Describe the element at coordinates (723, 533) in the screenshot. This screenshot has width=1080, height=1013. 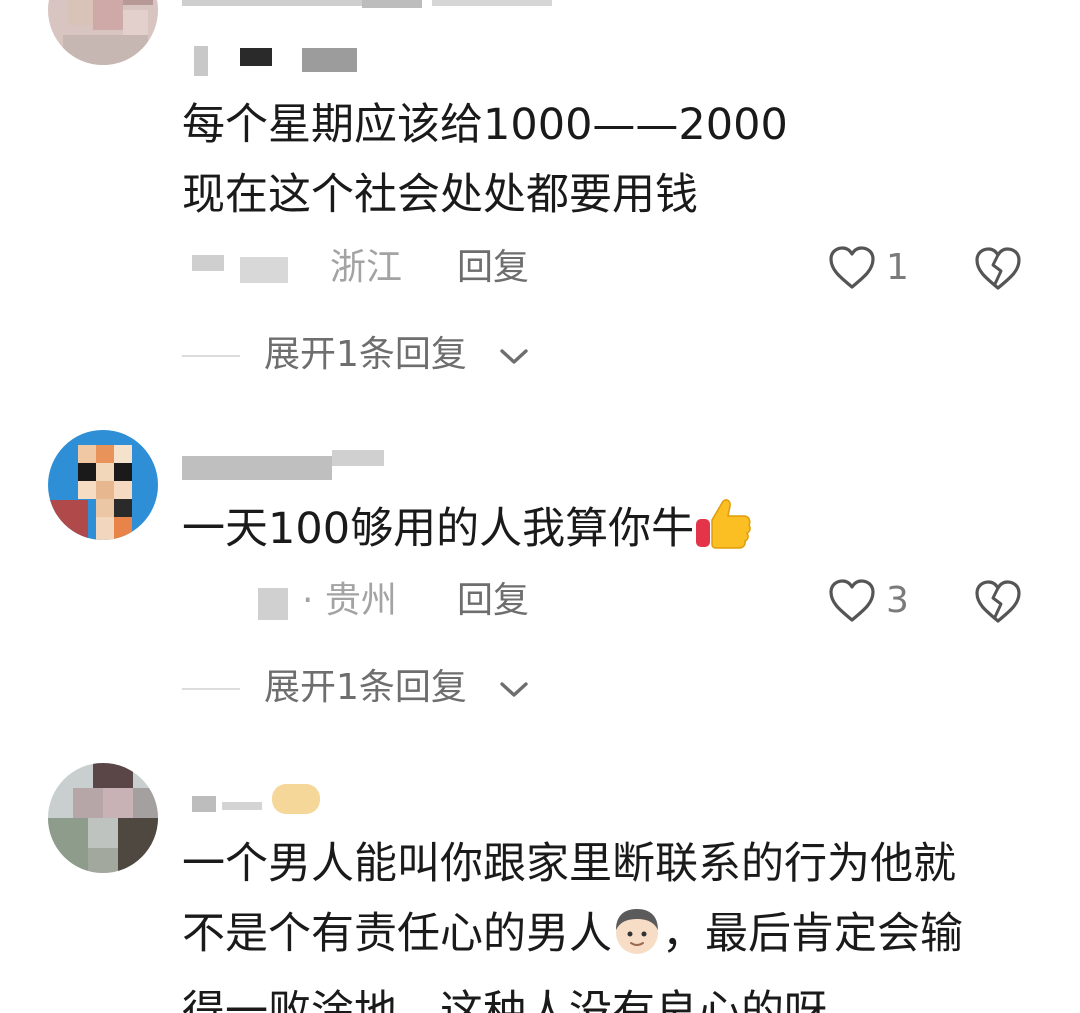
I see `thumbs-up-icon` at that location.